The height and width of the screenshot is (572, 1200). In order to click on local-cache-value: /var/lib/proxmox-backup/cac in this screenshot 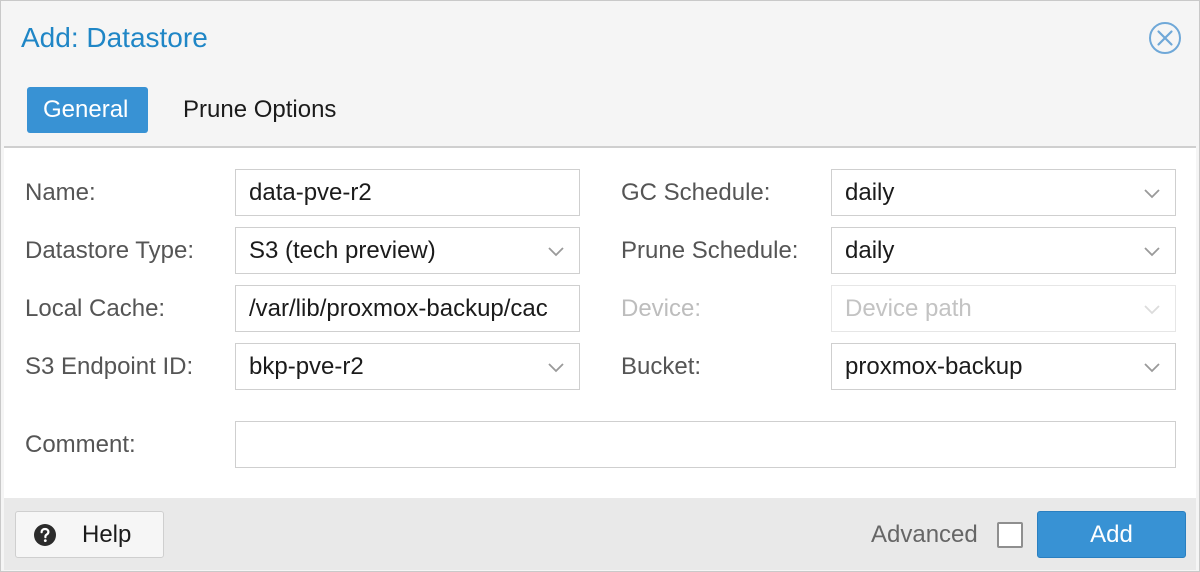, I will do `click(398, 308)`.